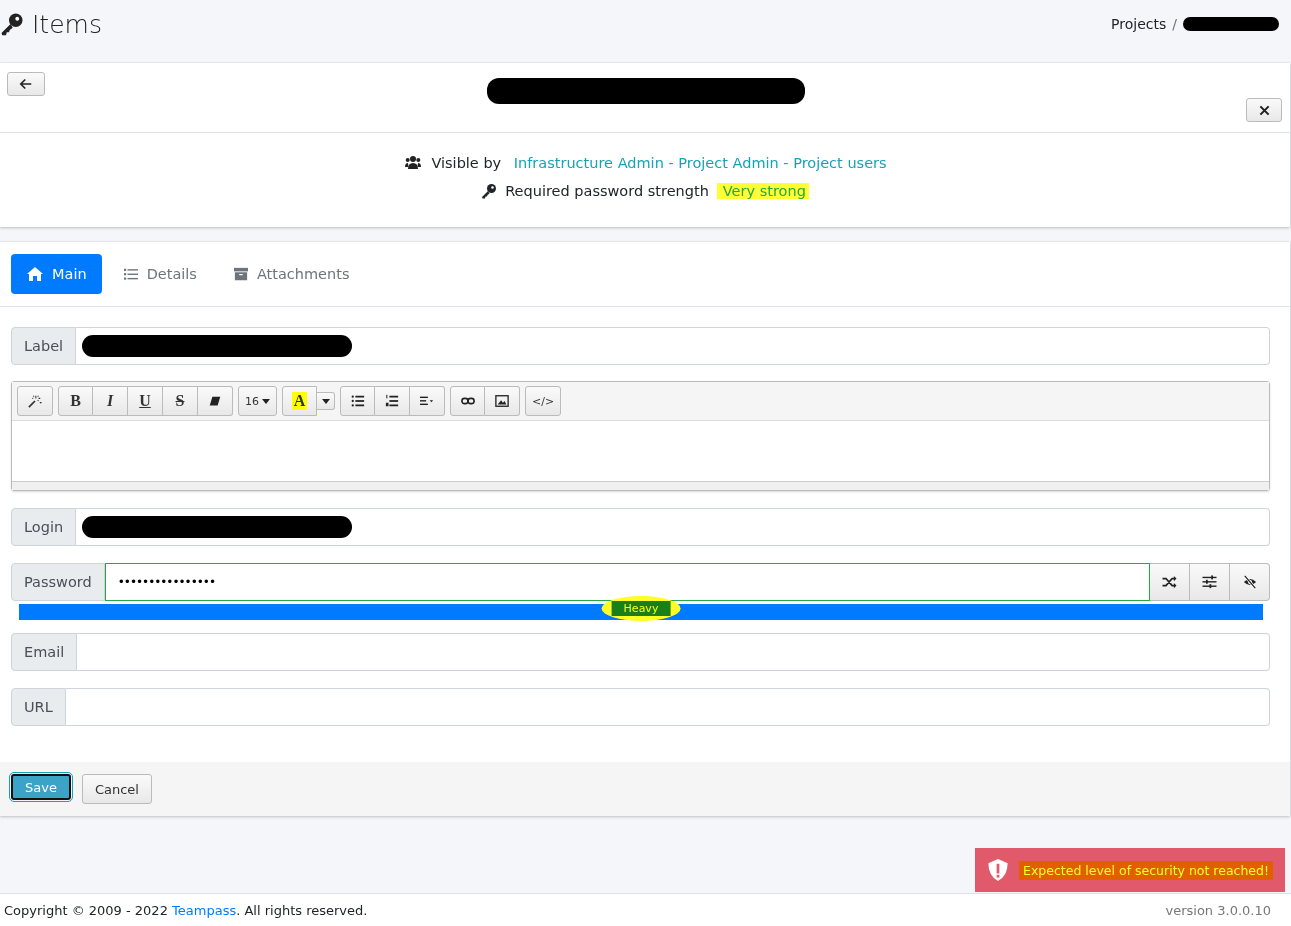  What do you see at coordinates (299, 401) in the screenshot?
I see `text-color-button: A` at bounding box center [299, 401].